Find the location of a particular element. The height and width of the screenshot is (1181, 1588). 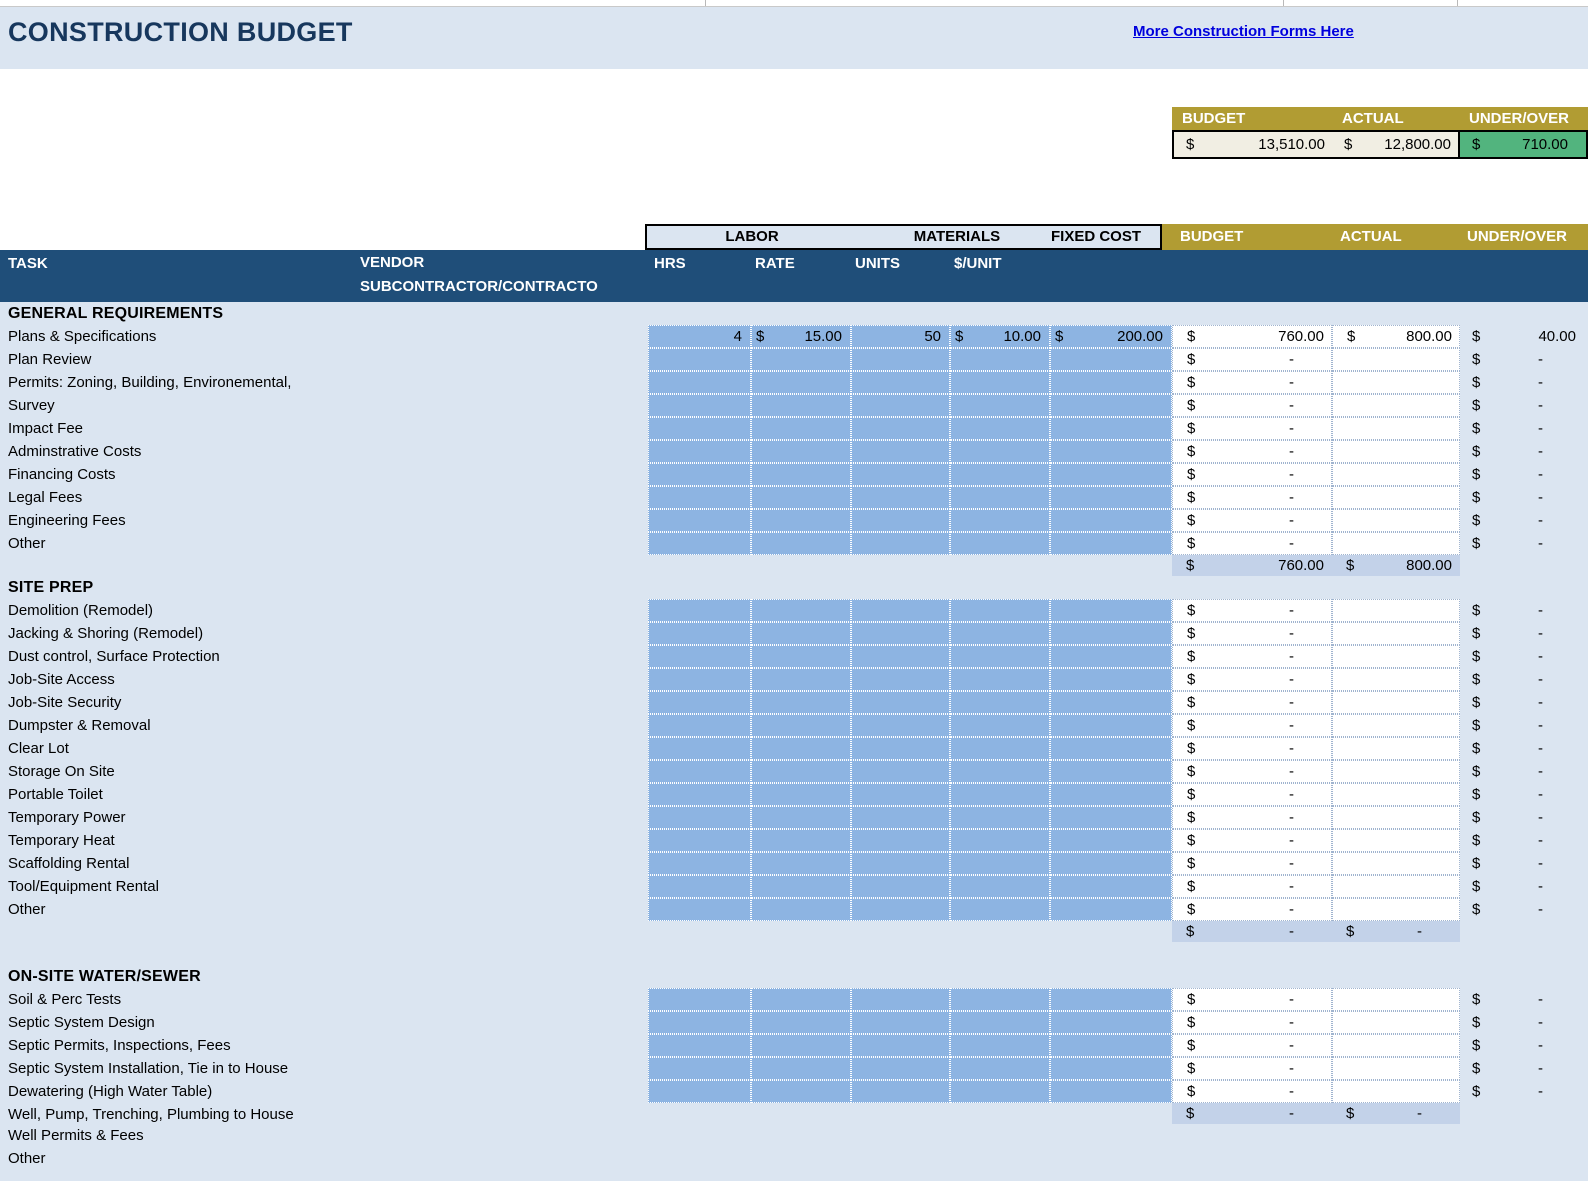

task-cell: Dewatering (High Water Table) is located at coordinates (110, 1091).